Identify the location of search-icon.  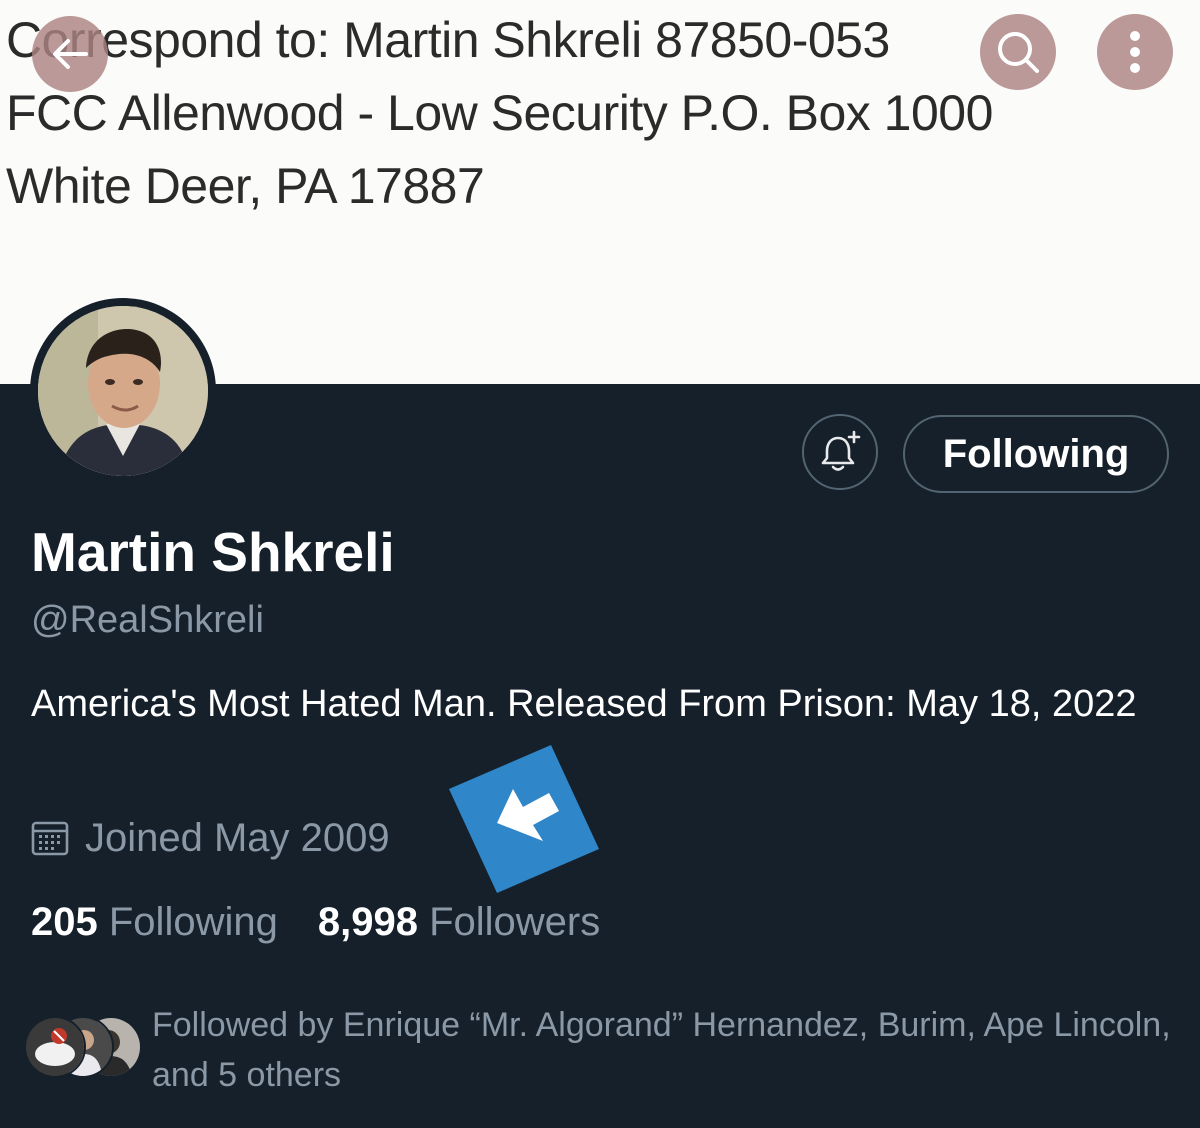
(1018, 52).